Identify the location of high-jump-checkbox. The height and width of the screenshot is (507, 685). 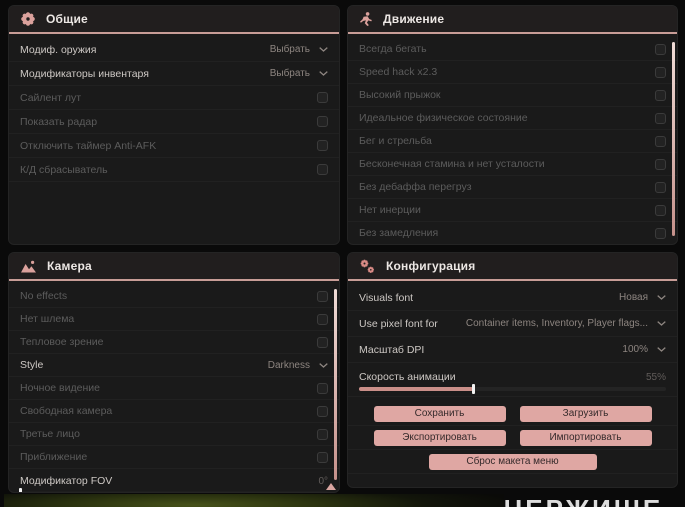
(660, 95).